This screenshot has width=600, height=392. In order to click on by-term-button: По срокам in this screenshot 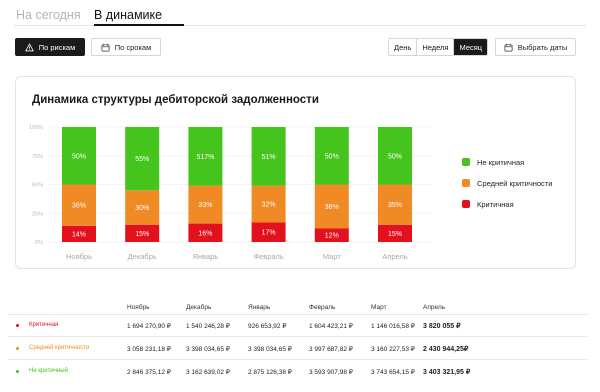, I will do `click(126, 47)`.